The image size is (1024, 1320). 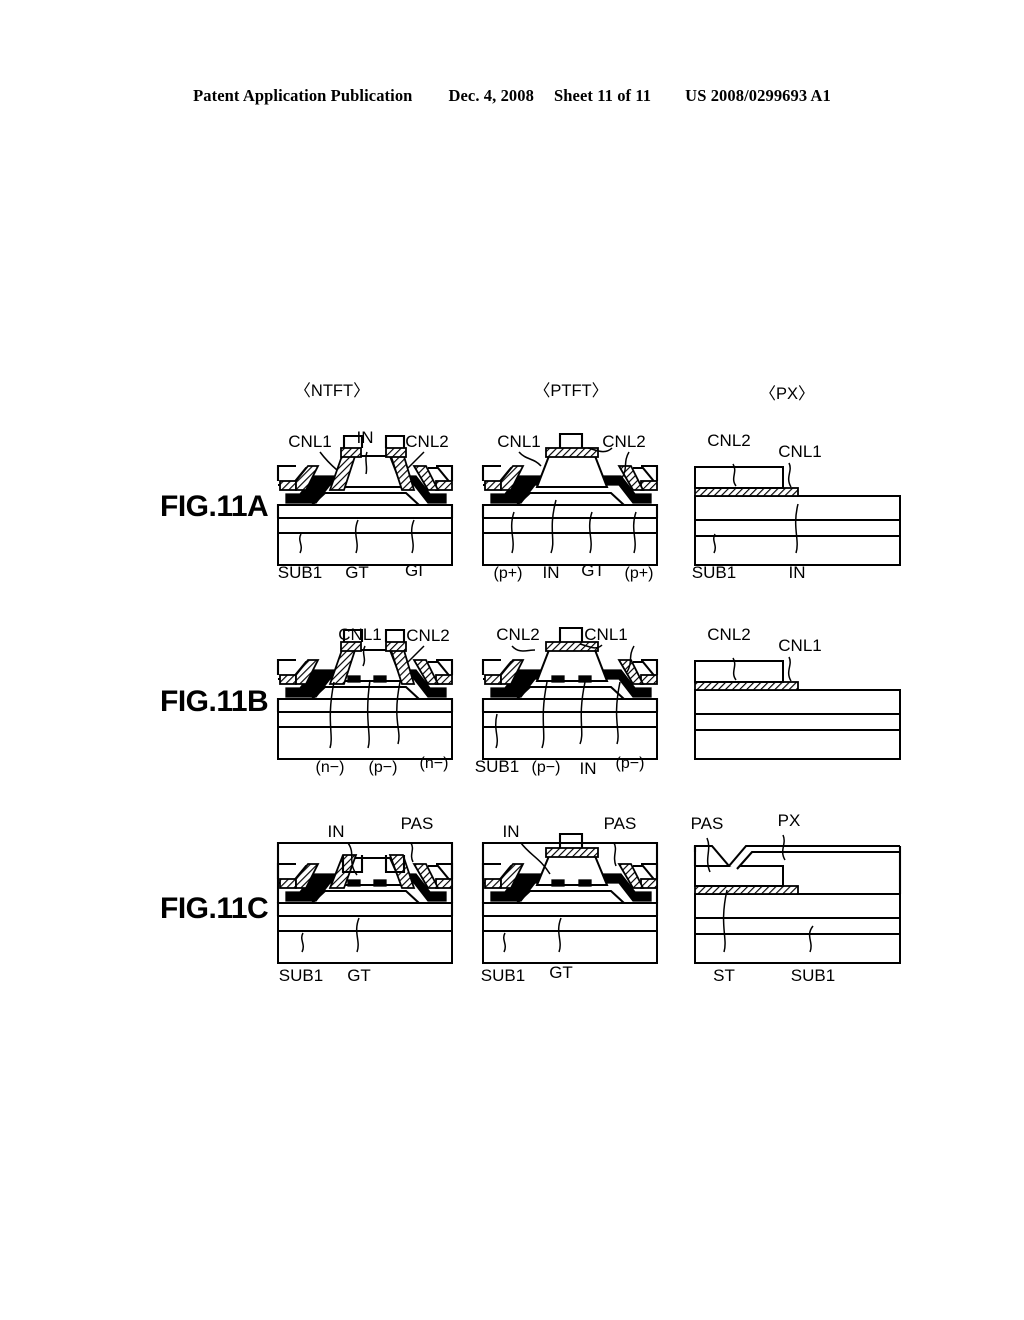 I want to click on label-c-ptft-sub1: SUB1, so click(x=503, y=975).